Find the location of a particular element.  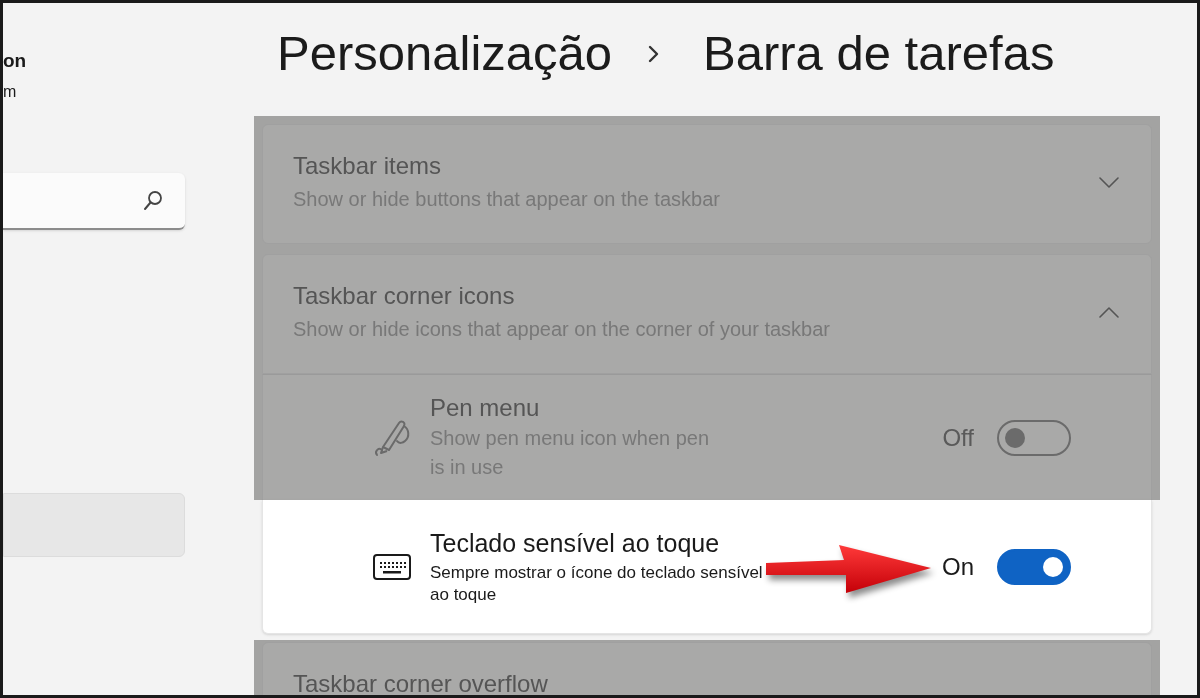

settings-card: Taskbar corner overflow is located at coordinates (707, 668).